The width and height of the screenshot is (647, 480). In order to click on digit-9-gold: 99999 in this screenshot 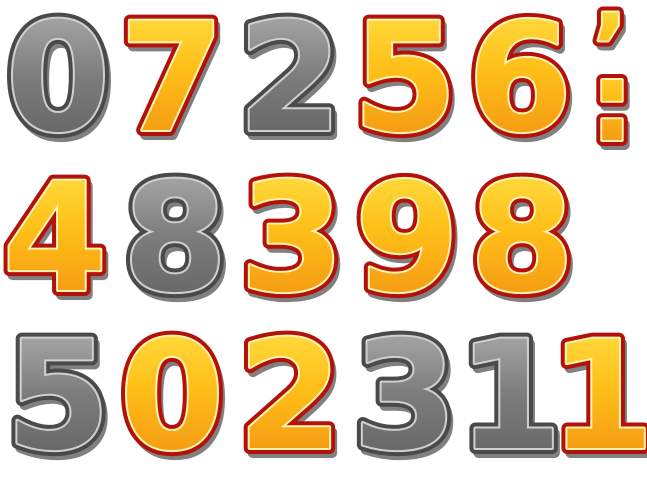, I will do `click(408, 241)`.